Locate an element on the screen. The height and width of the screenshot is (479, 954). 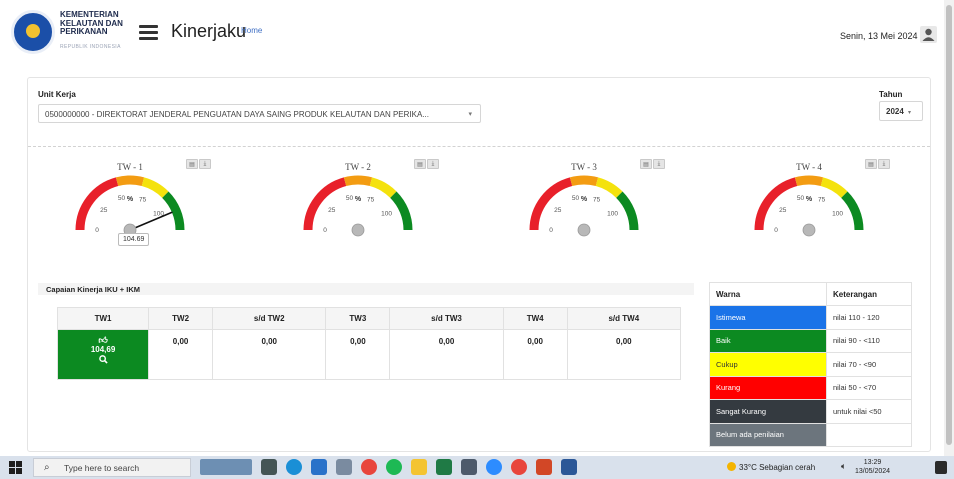
app-icon is located at coordinates (344, 467).